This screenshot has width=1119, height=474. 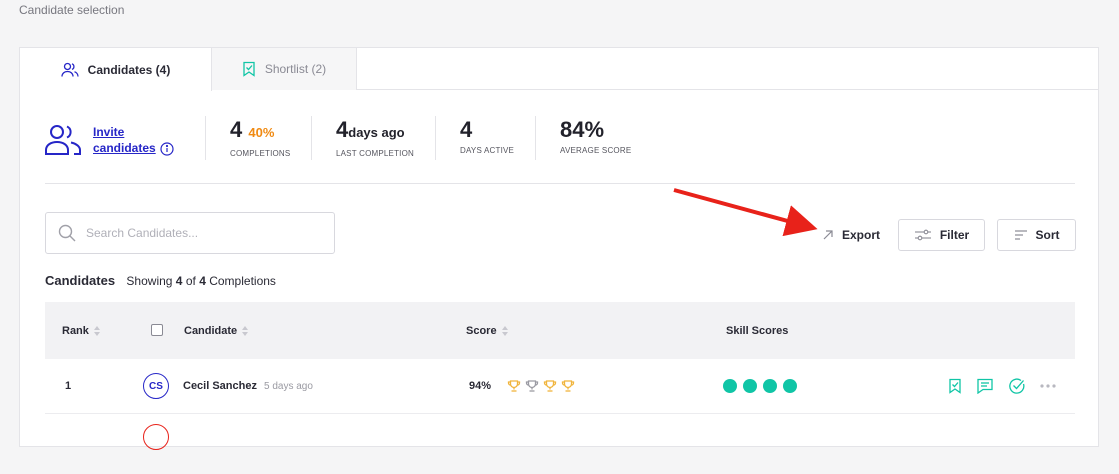 What do you see at coordinates (481, 330) in the screenshot?
I see `score-header-label: Score` at bounding box center [481, 330].